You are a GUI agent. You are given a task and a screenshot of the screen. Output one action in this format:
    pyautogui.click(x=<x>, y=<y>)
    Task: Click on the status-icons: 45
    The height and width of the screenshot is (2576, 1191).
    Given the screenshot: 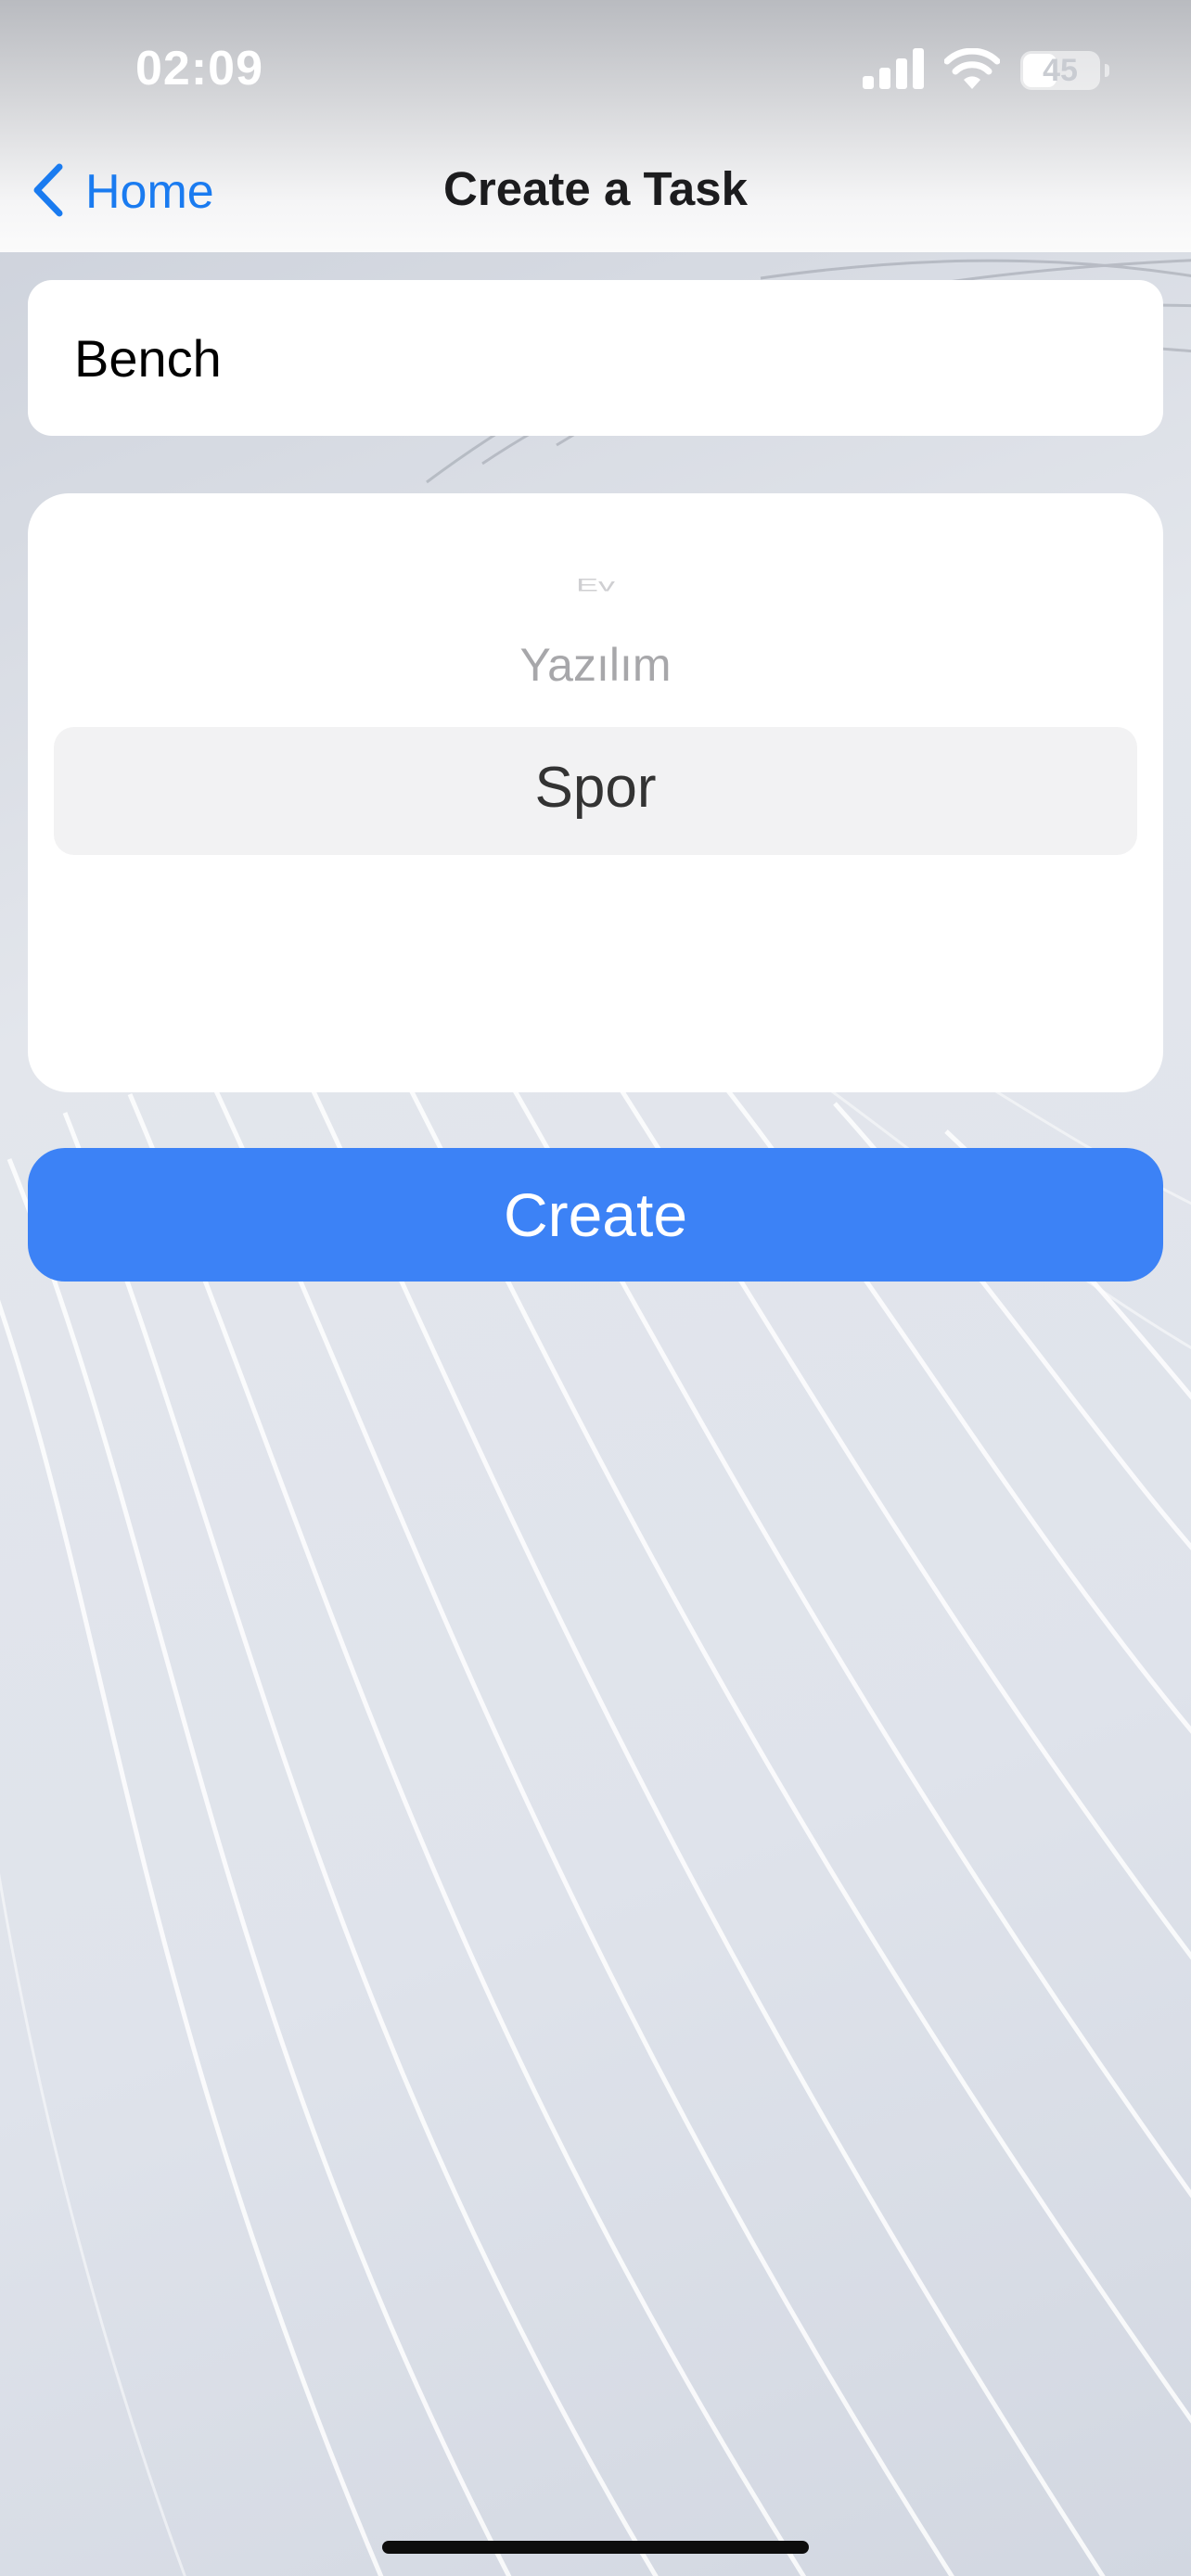 What is the action you would take?
    pyautogui.click(x=986, y=71)
    